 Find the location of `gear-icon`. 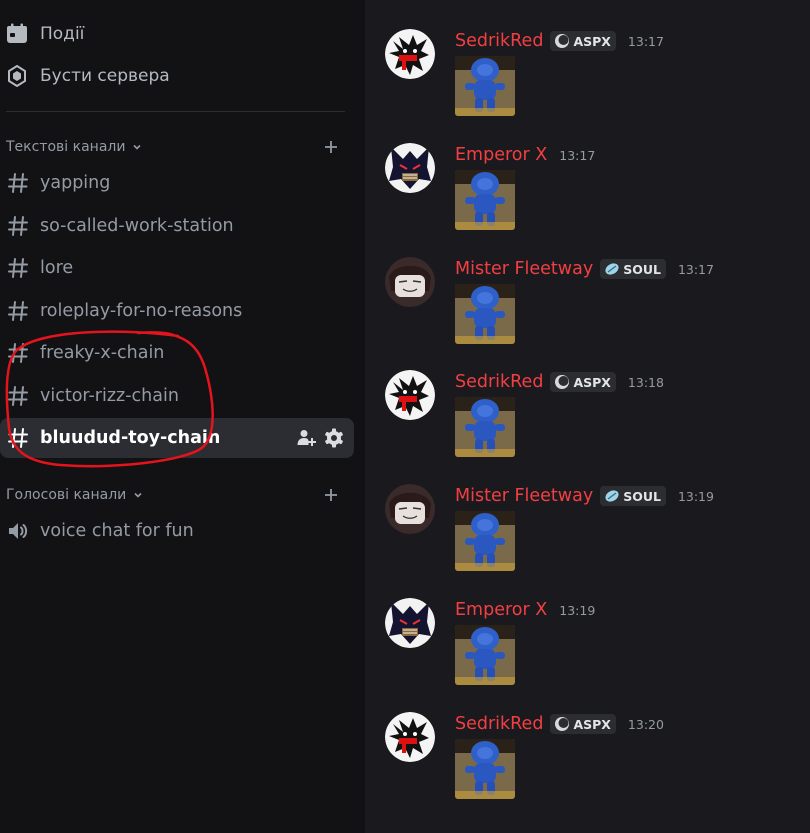

gear-icon is located at coordinates (334, 438).